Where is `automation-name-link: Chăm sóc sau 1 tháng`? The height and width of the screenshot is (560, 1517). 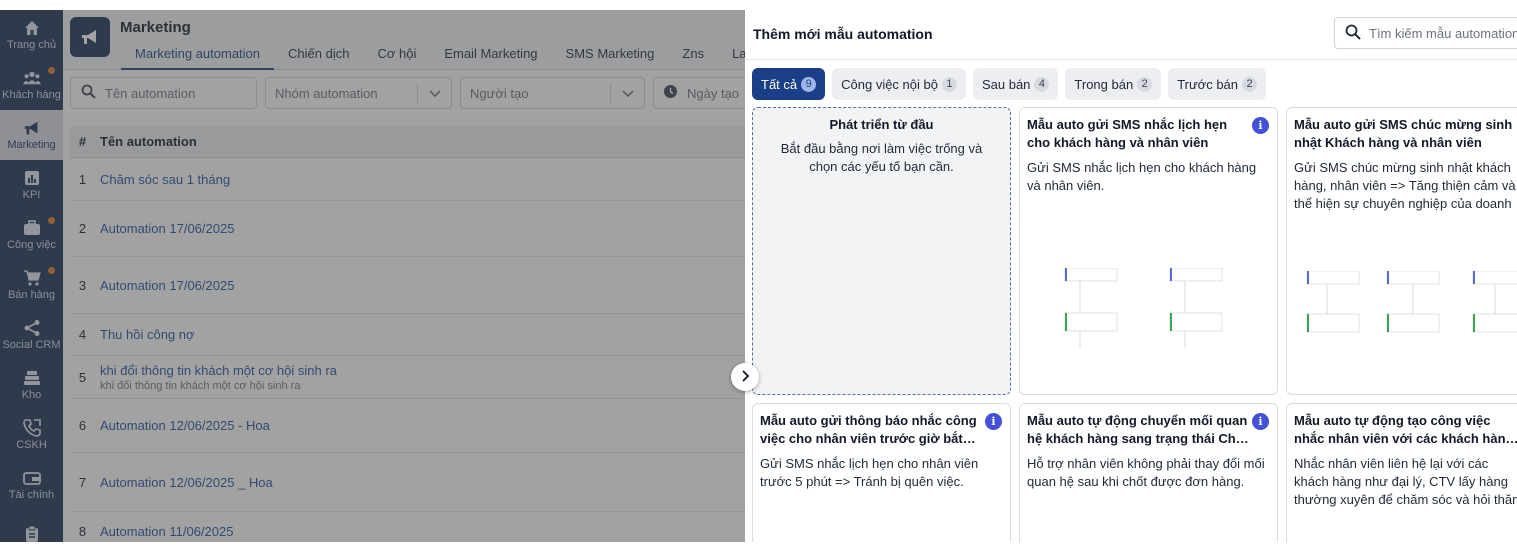 automation-name-link: Chăm sóc sau 1 tháng is located at coordinates (165, 179).